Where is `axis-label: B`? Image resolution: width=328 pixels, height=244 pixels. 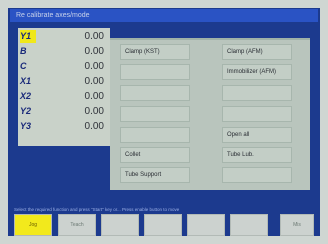 axis-label: B is located at coordinates (23, 51).